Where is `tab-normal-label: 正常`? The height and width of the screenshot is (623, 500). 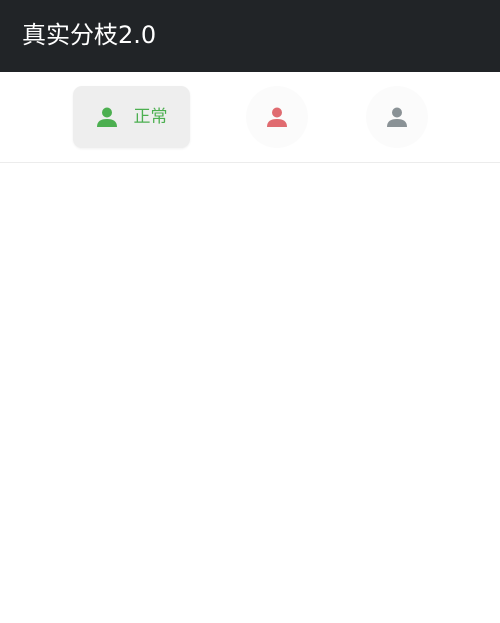
tab-normal-label: 正常 is located at coordinates (150, 117).